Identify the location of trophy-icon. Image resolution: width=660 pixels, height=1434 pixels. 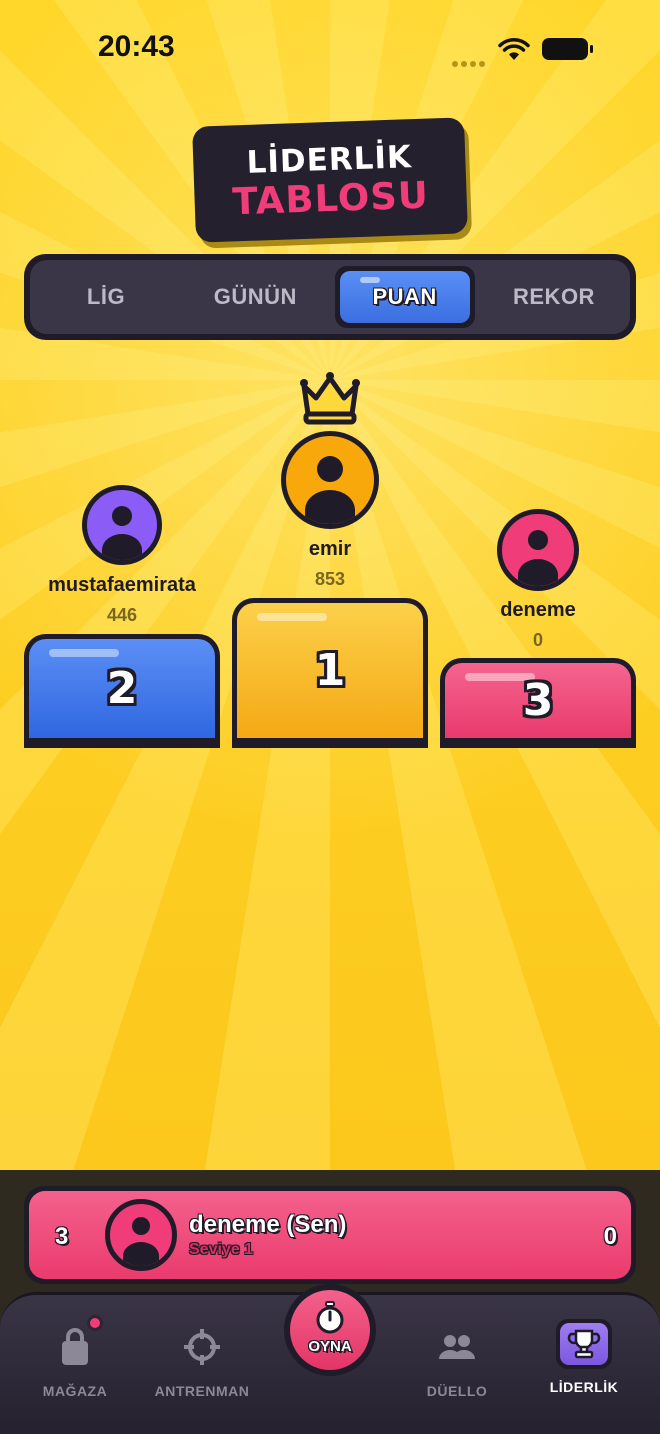
(584, 1344).